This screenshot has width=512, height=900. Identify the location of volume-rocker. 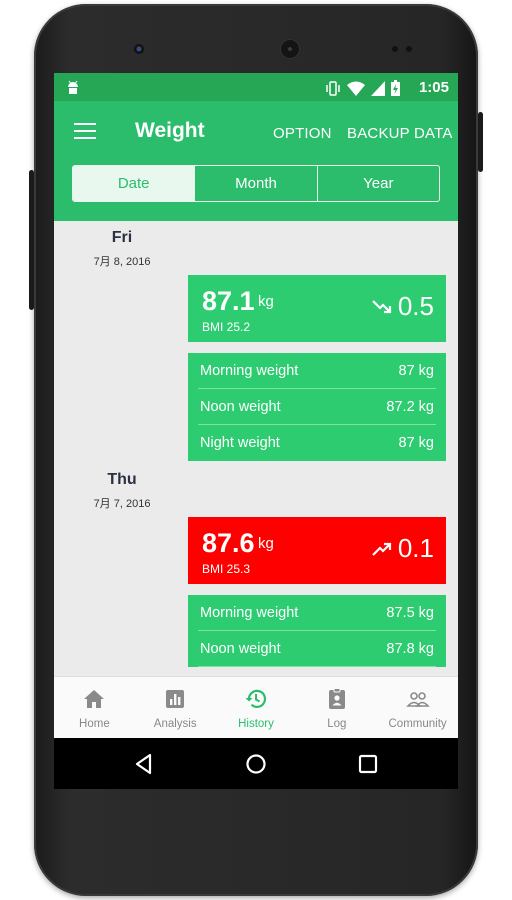
(31, 240).